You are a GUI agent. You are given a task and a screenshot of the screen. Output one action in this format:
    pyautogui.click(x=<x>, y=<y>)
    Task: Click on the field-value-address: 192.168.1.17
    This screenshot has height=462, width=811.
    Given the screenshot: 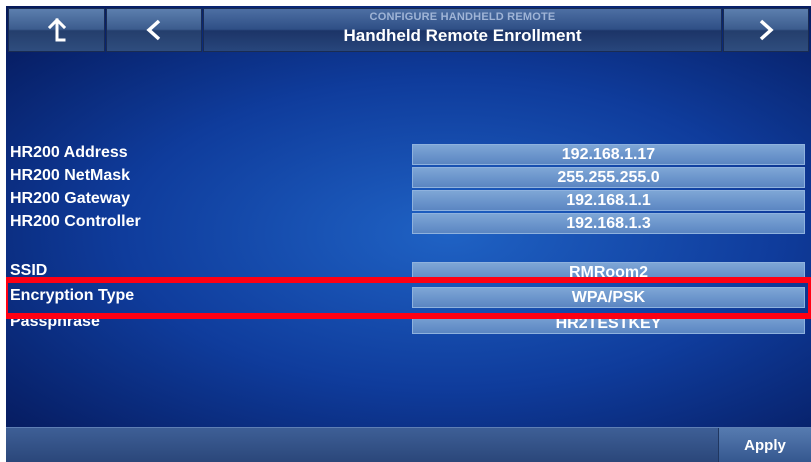 What is the action you would take?
    pyautogui.click(x=608, y=154)
    